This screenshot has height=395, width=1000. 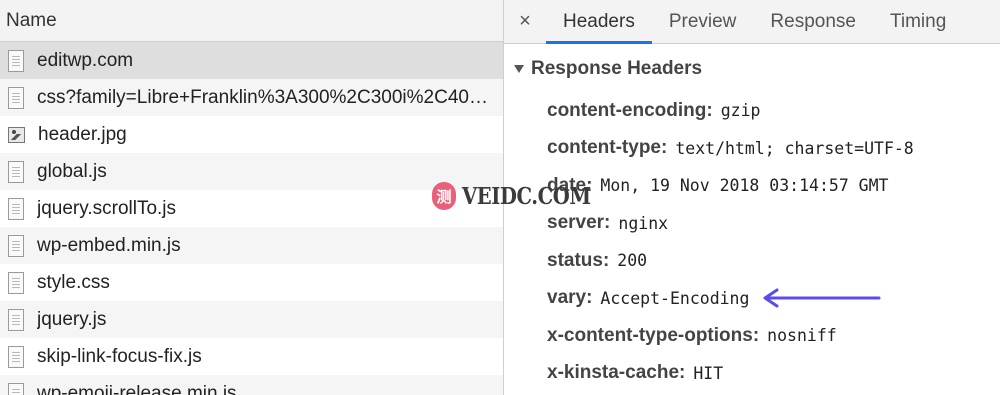 I want to click on header-row: date: Mon, 19 Nov 2018 03:14:57 GMT, so click(x=752, y=186).